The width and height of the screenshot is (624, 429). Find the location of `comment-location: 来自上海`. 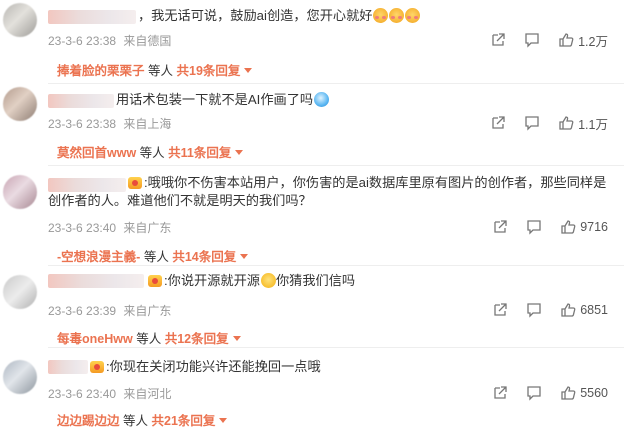

comment-location: 来自上海 is located at coordinates (147, 124).